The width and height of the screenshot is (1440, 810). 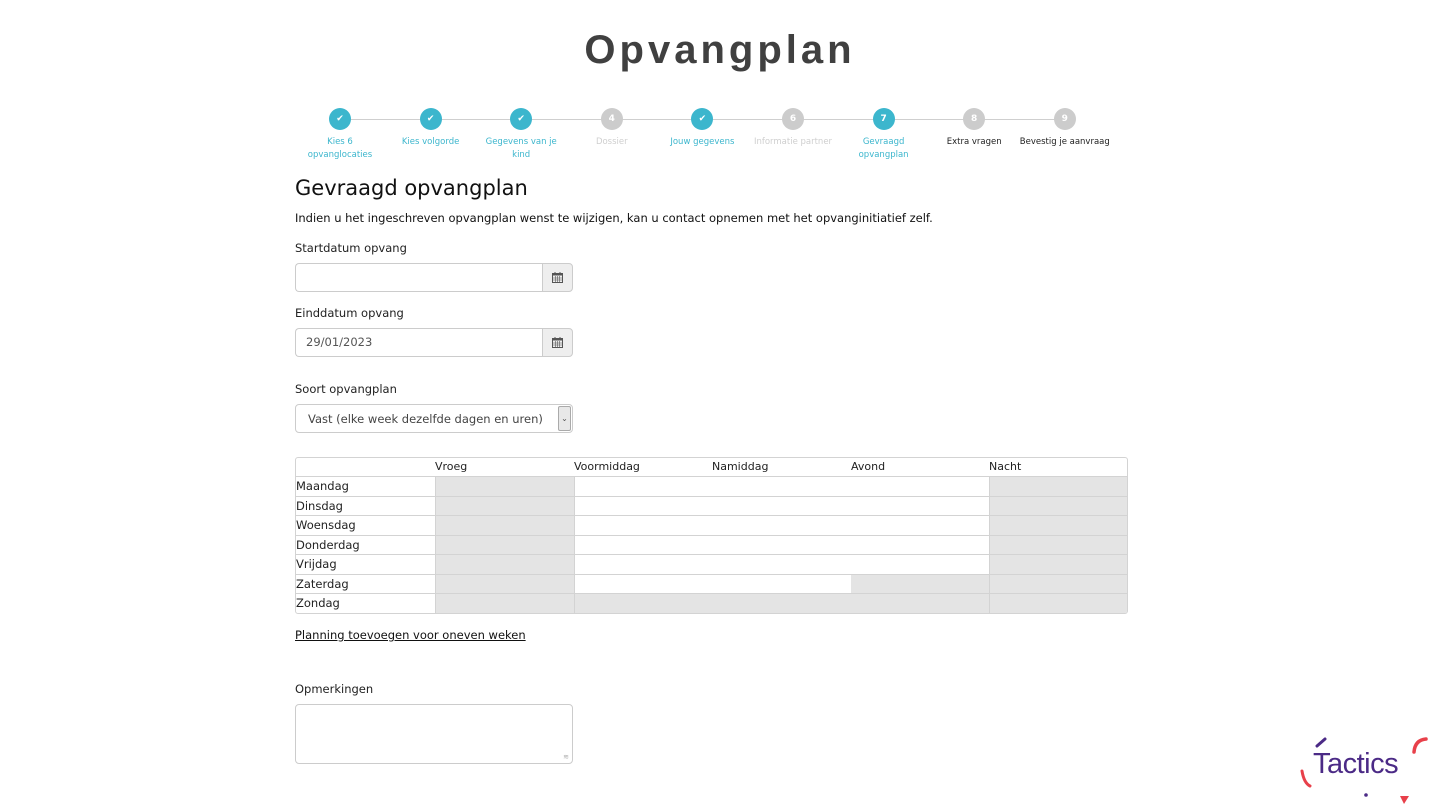 I want to click on grid-row: Zaterdag, so click(x=711, y=584).